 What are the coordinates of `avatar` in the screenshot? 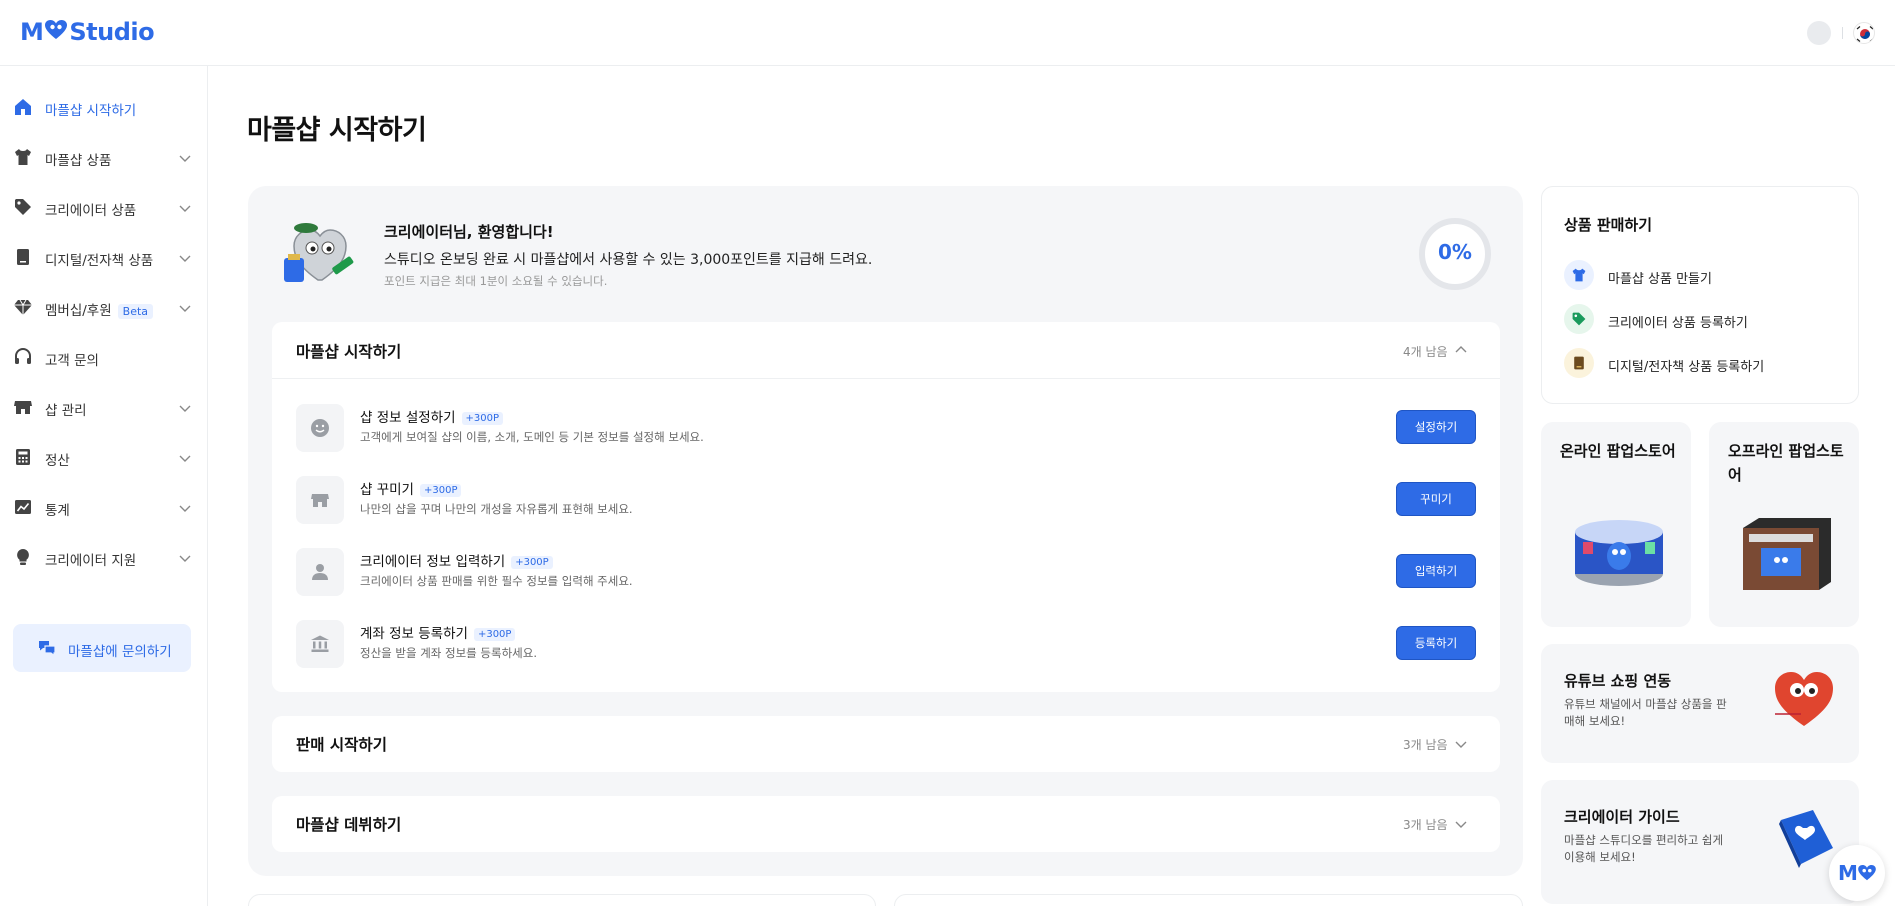 It's located at (1819, 33).